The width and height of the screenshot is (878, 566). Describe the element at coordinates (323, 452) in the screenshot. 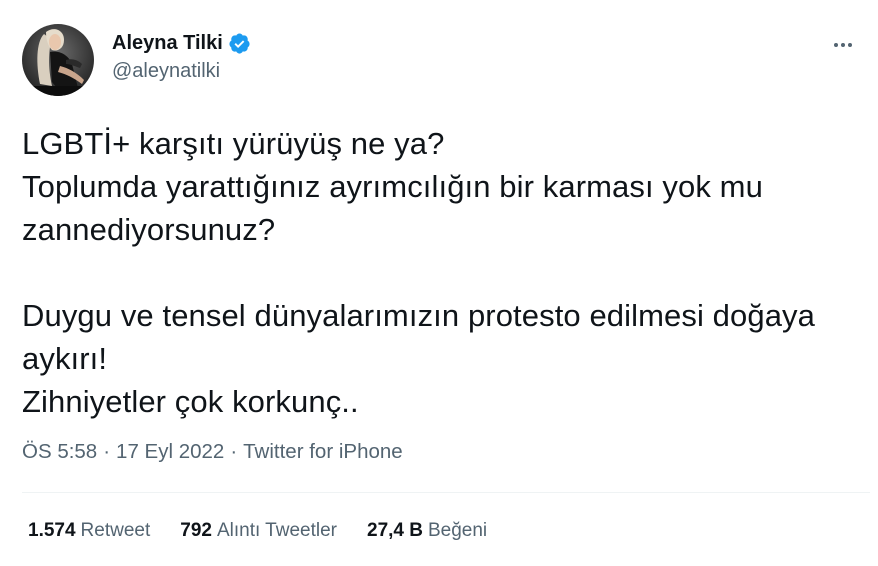

I see `tweet-source: Twitter for iPhone` at that location.